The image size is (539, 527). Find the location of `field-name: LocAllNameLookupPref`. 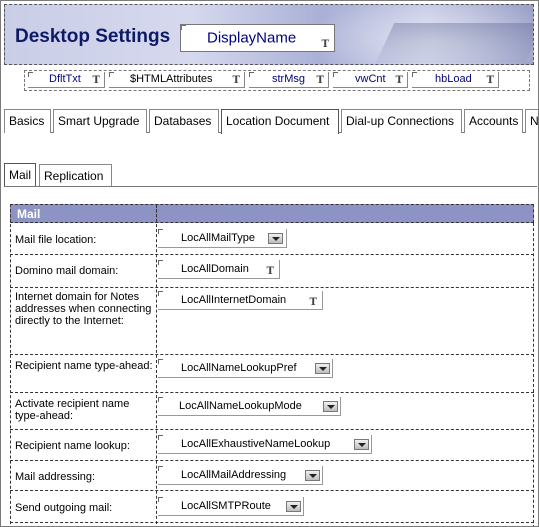

field-name: LocAllNameLookupPref is located at coordinates (239, 368).